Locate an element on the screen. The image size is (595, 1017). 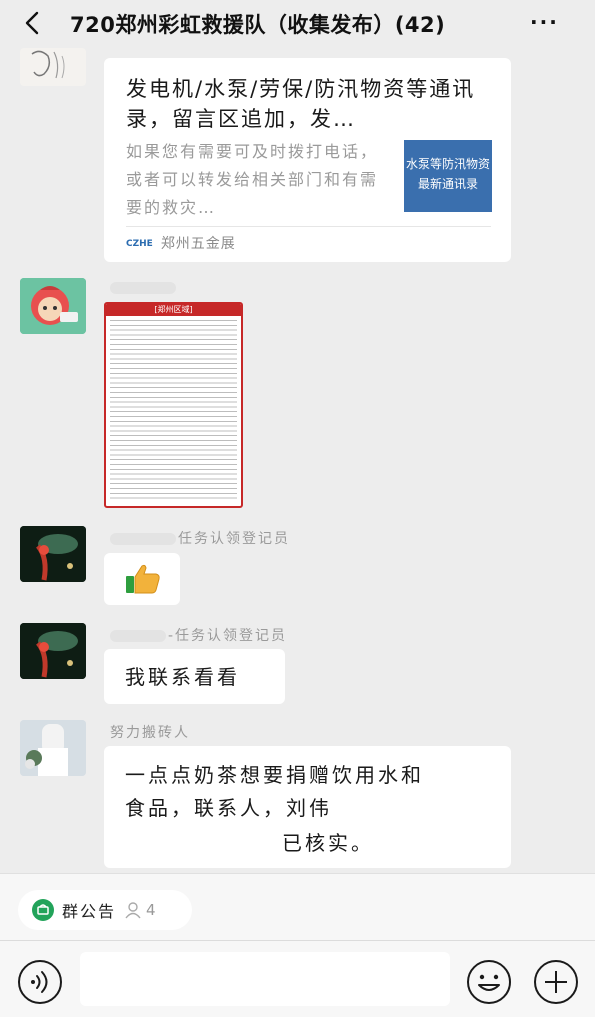
group-notice-count: 4 is located at coordinates (140, 910).